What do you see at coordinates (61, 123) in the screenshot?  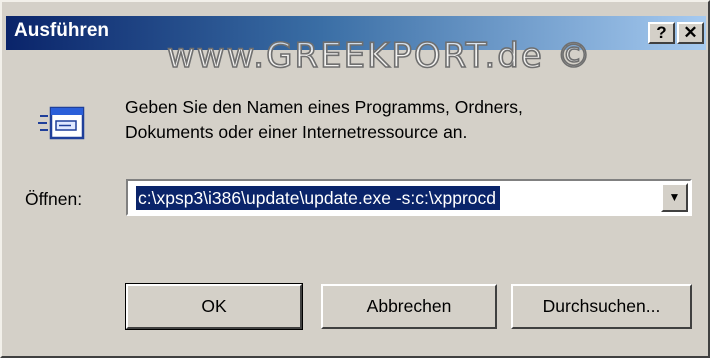 I see `run-program-icon` at bounding box center [61, 123].